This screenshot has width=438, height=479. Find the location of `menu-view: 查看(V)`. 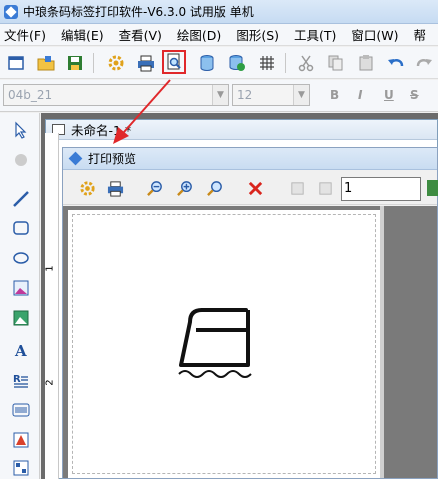

menu-view: 查看(V) is located at coordinates (140, 34).